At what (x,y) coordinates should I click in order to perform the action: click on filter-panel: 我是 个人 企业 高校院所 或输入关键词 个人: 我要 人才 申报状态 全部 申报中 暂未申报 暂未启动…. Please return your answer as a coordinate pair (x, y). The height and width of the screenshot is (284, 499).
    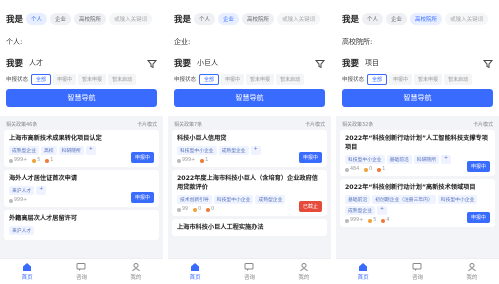
    Looking at the image, I should click on (81, 58).